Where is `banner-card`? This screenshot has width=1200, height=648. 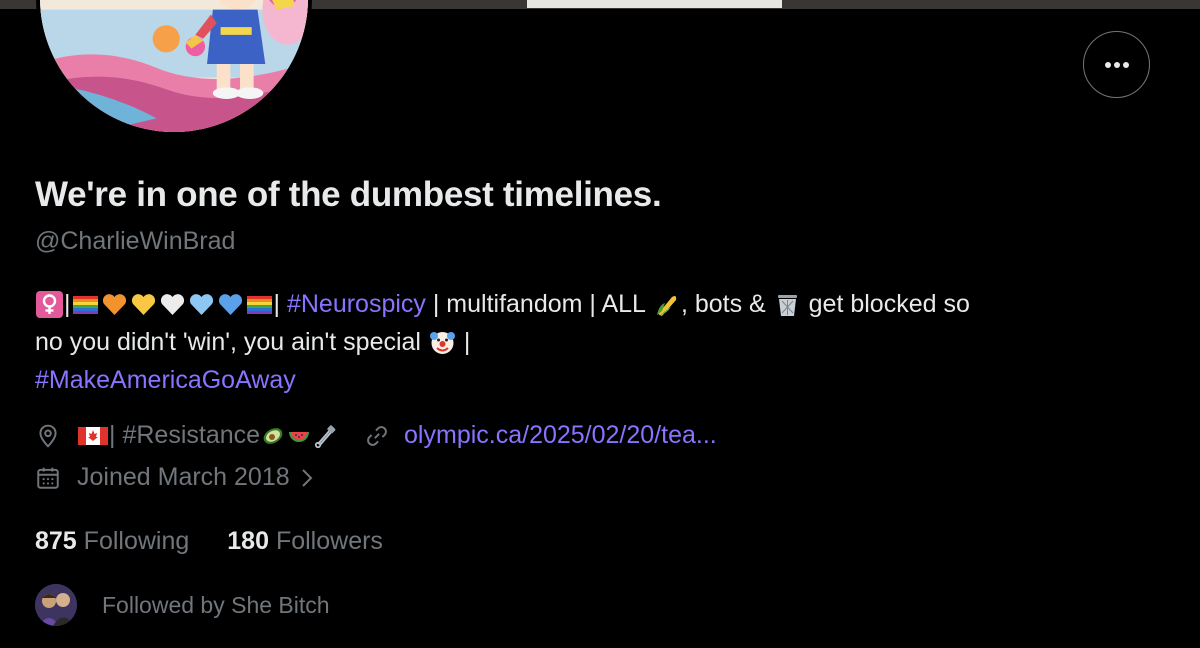
banner-card is located at coordinates (654, 4).